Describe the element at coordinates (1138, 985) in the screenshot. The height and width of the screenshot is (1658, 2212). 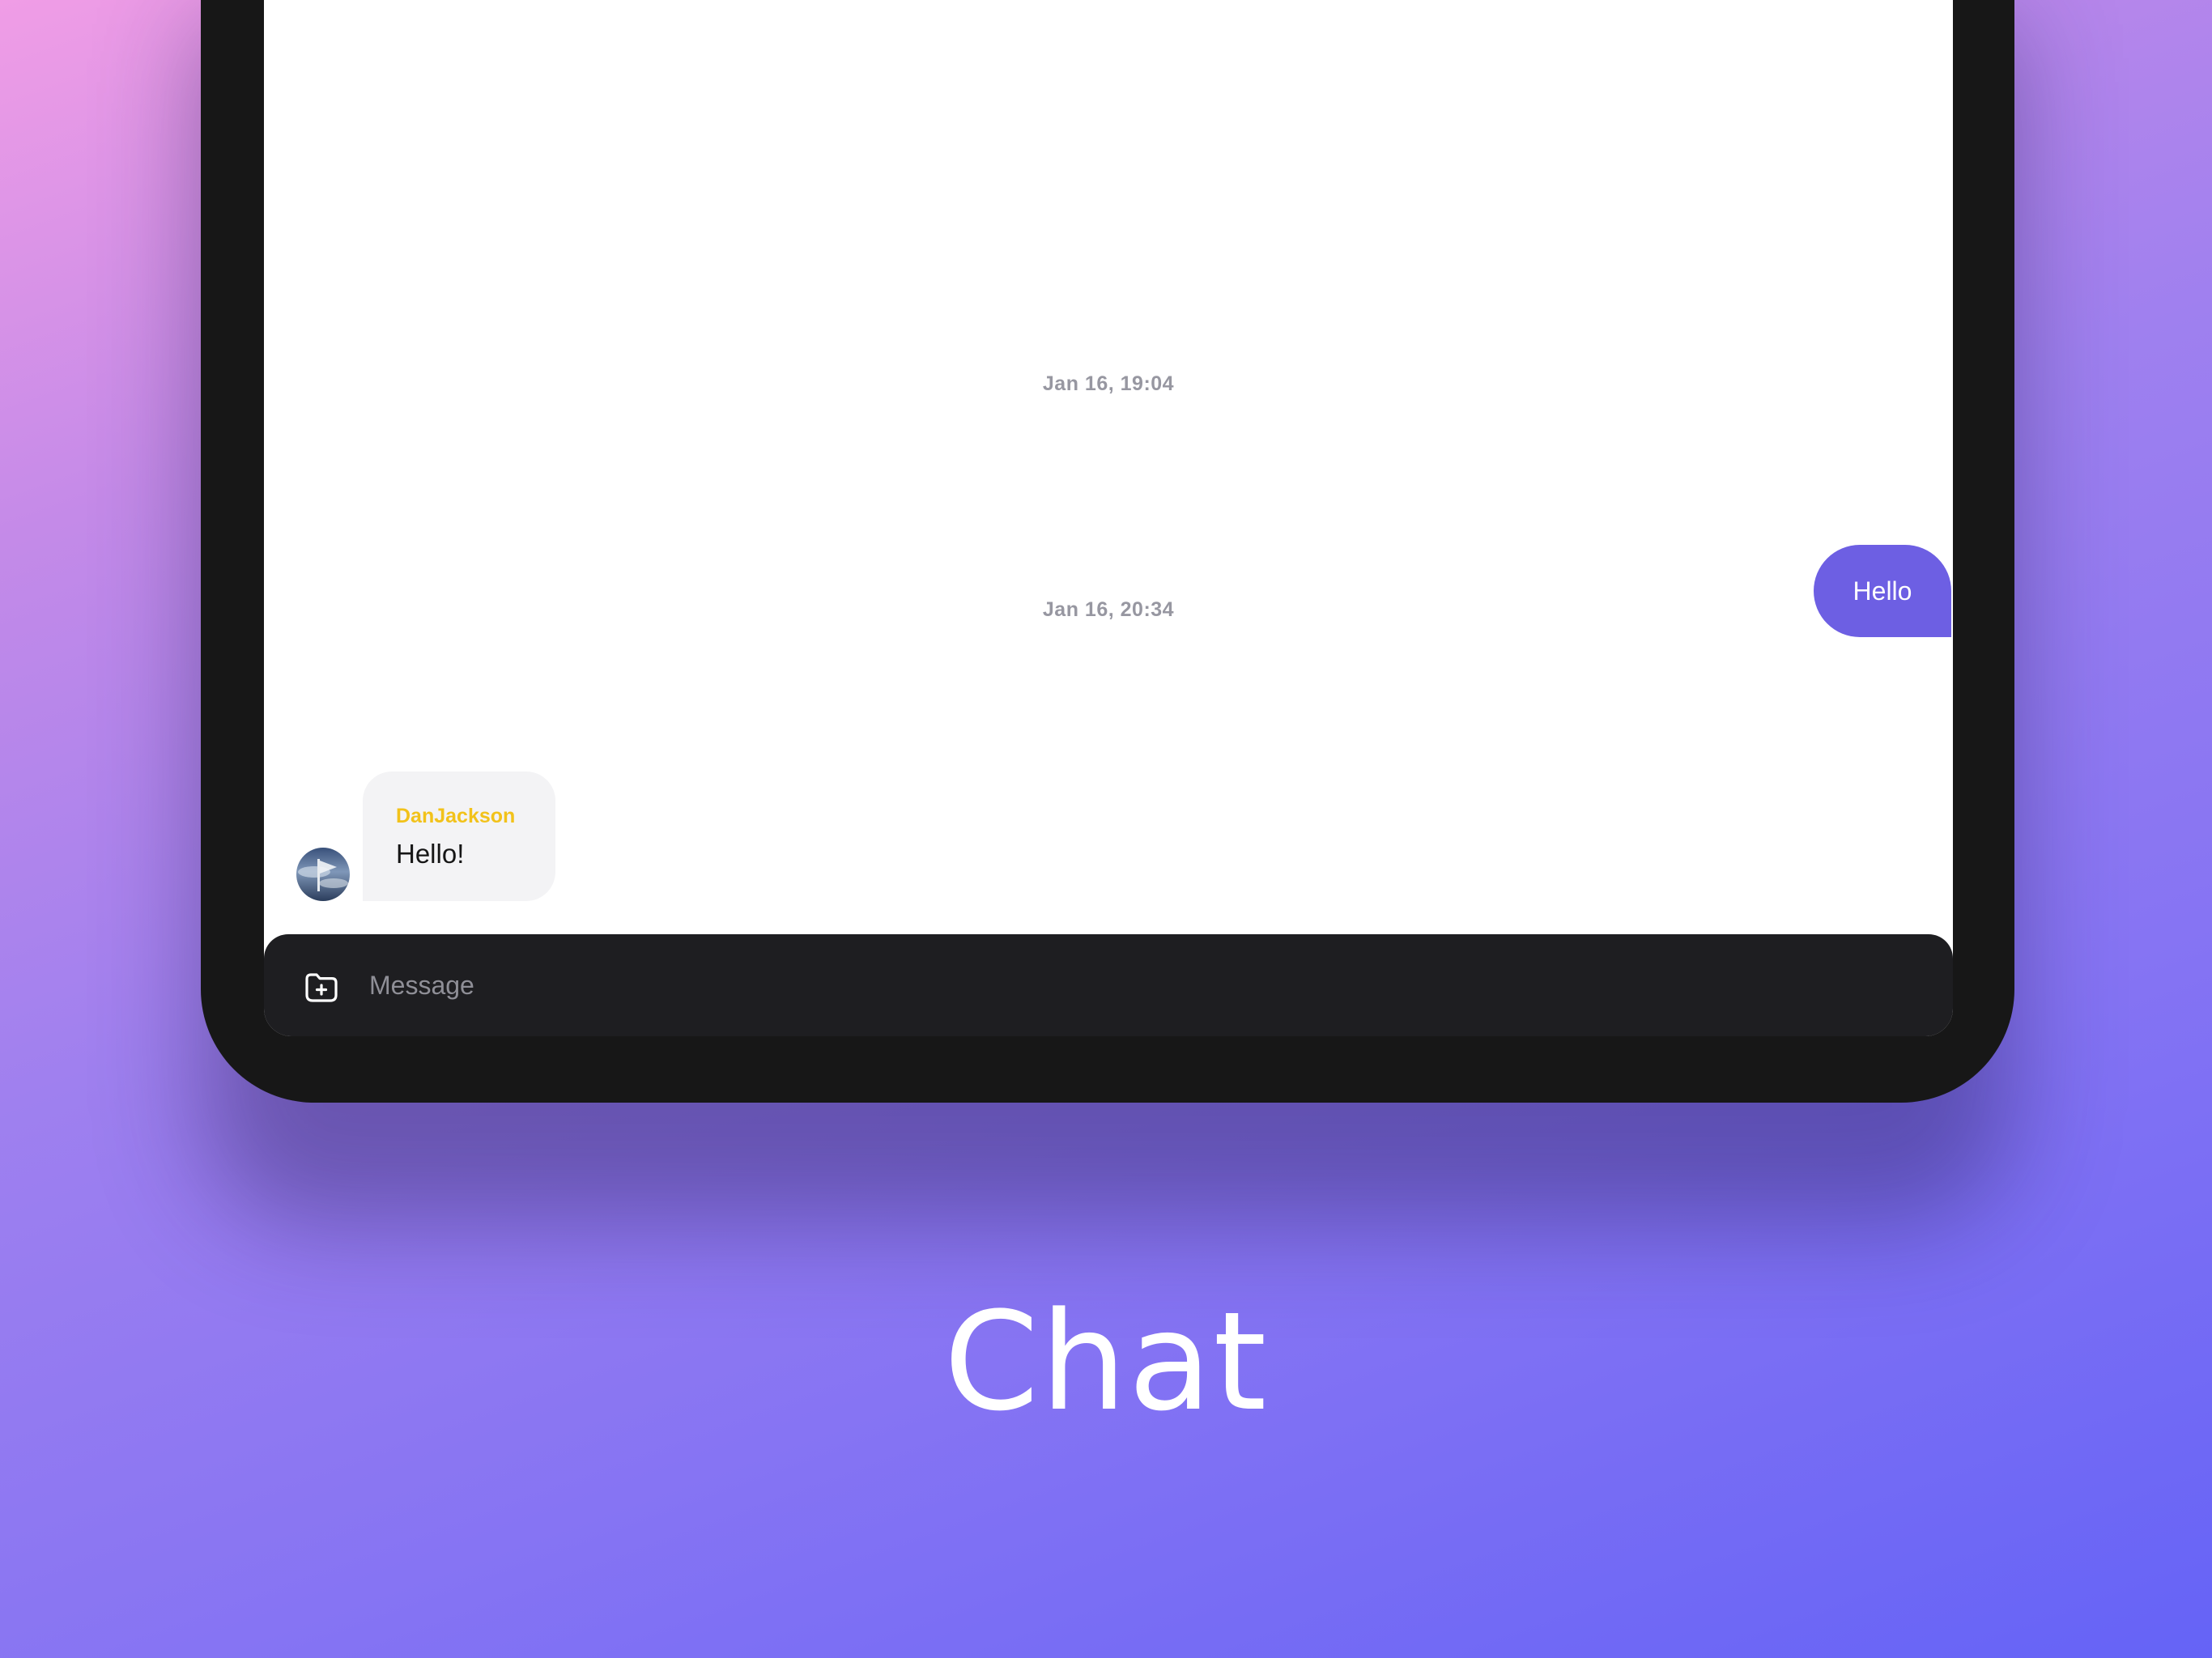
I see `message-input` at that location.